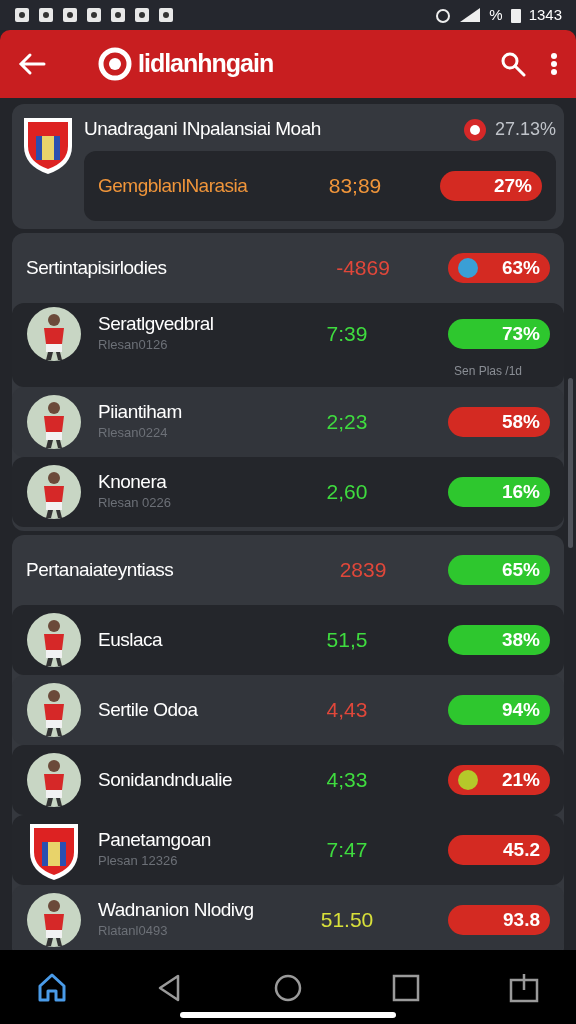  Describe the element at coordinates (491, 186) in the screenshot. I see `percent-pill: 27%` at that location.